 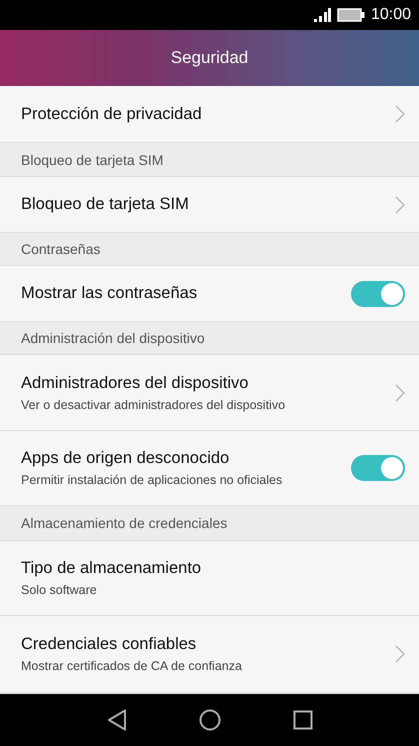 What do you see at coordinates (209, 159) in the screenshot?
I see `section-header: Bloqueo de tarjeta SIM` at bounding box center [209, 159].